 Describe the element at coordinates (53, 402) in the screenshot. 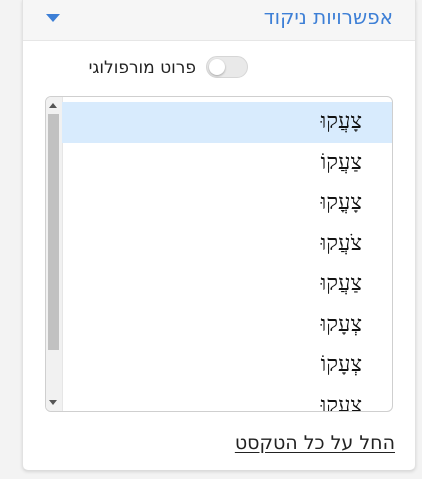

I see `scroll-down-arrow-icon` at that location.